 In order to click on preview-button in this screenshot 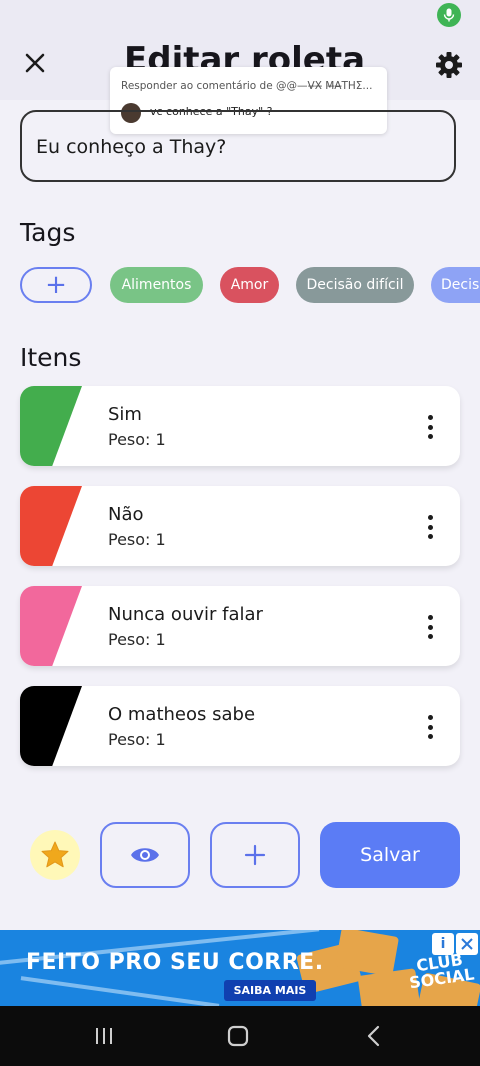, I will do `click(145, 855)`.